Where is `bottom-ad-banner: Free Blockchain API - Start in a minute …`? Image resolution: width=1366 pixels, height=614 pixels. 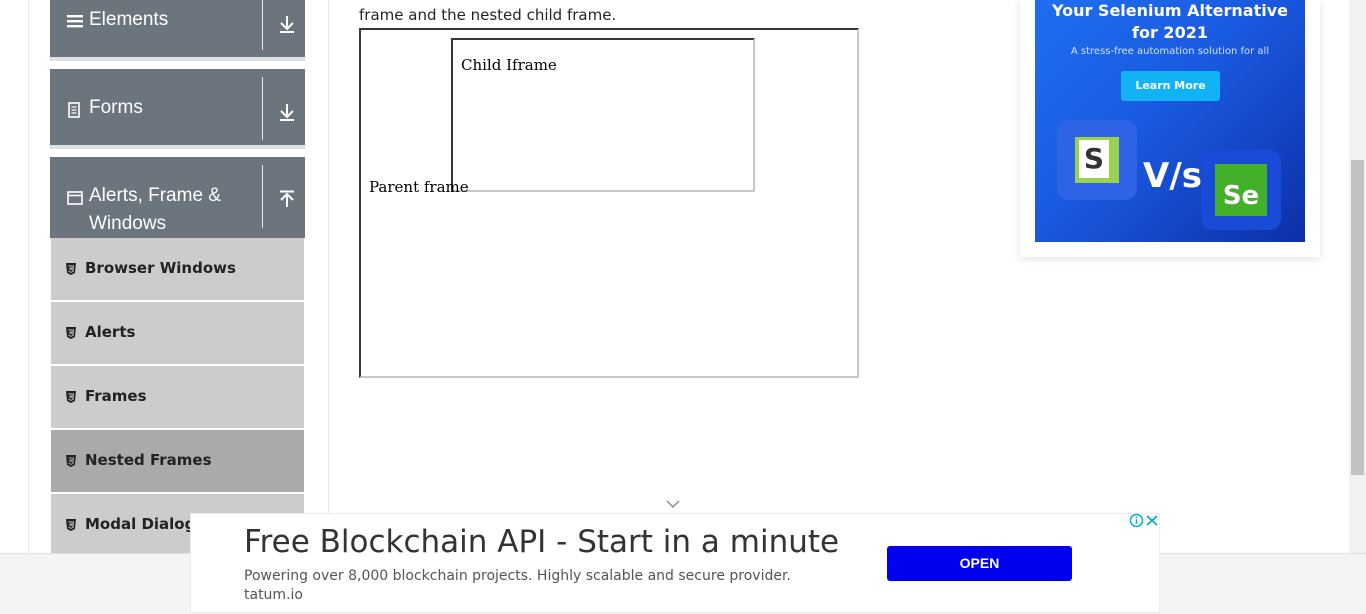 bottom-ad-banner: Free Blockchain API - Start in a minute … is located at coordinates (675, 563).